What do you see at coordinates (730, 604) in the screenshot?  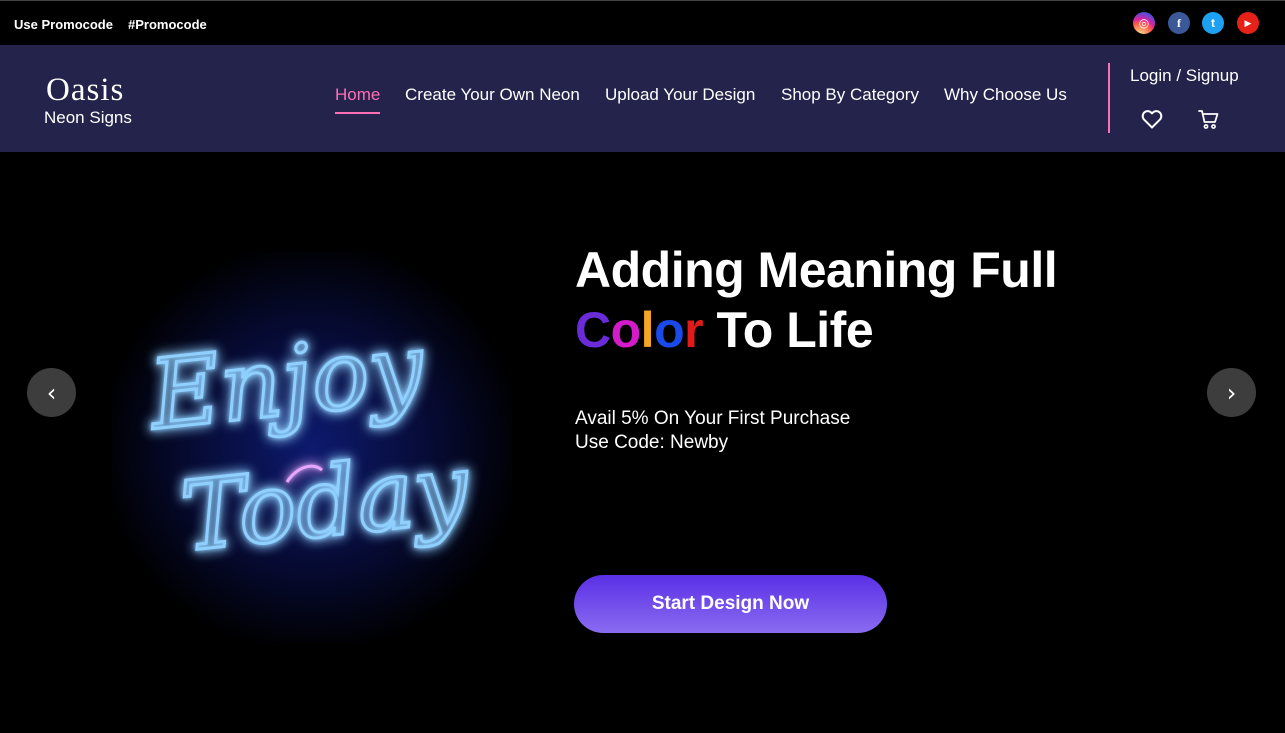 I see `start-design-button: Start Design Now` at bounding box center [730, 604].